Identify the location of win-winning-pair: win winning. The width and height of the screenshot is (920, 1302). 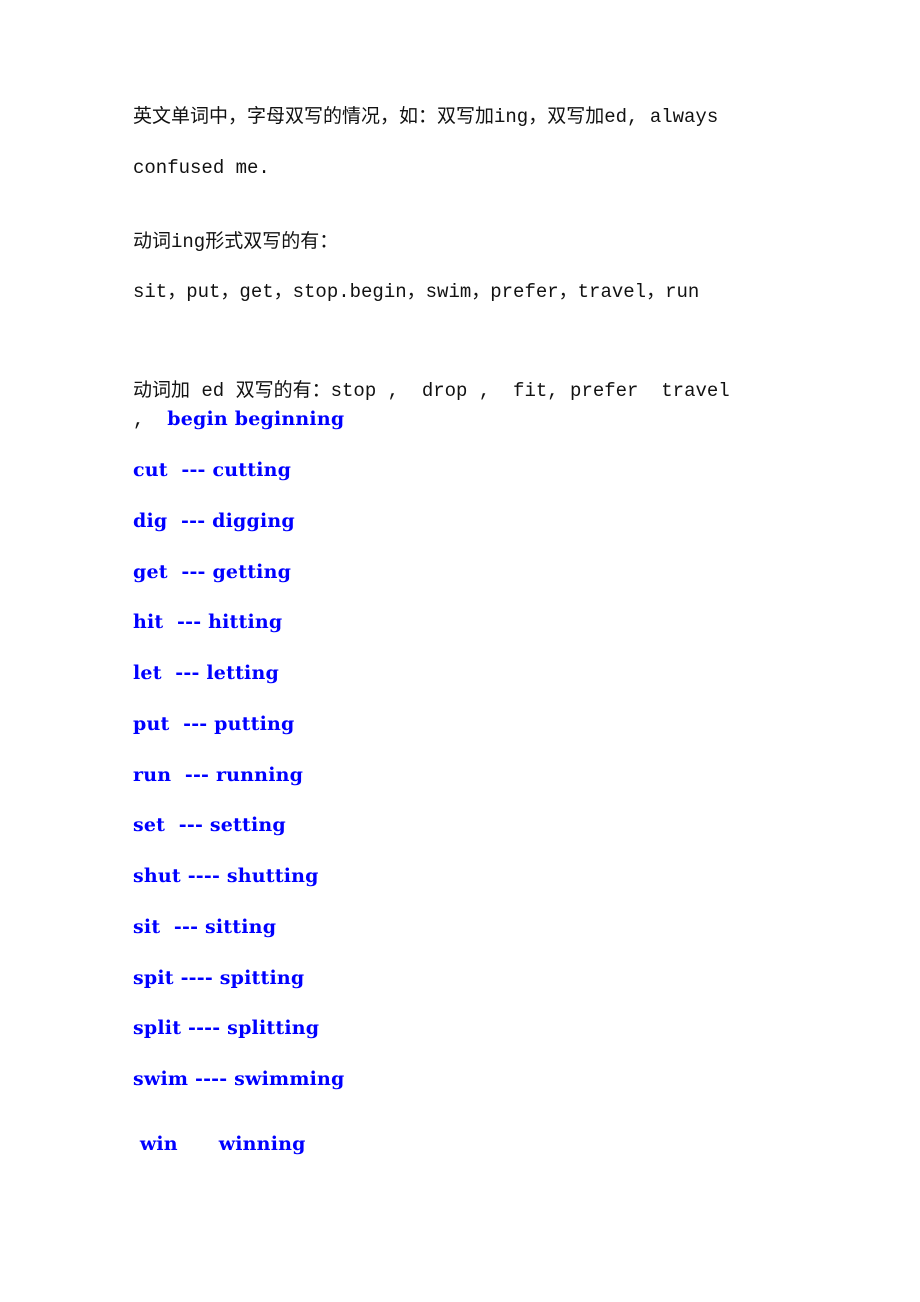
(219, 1144).